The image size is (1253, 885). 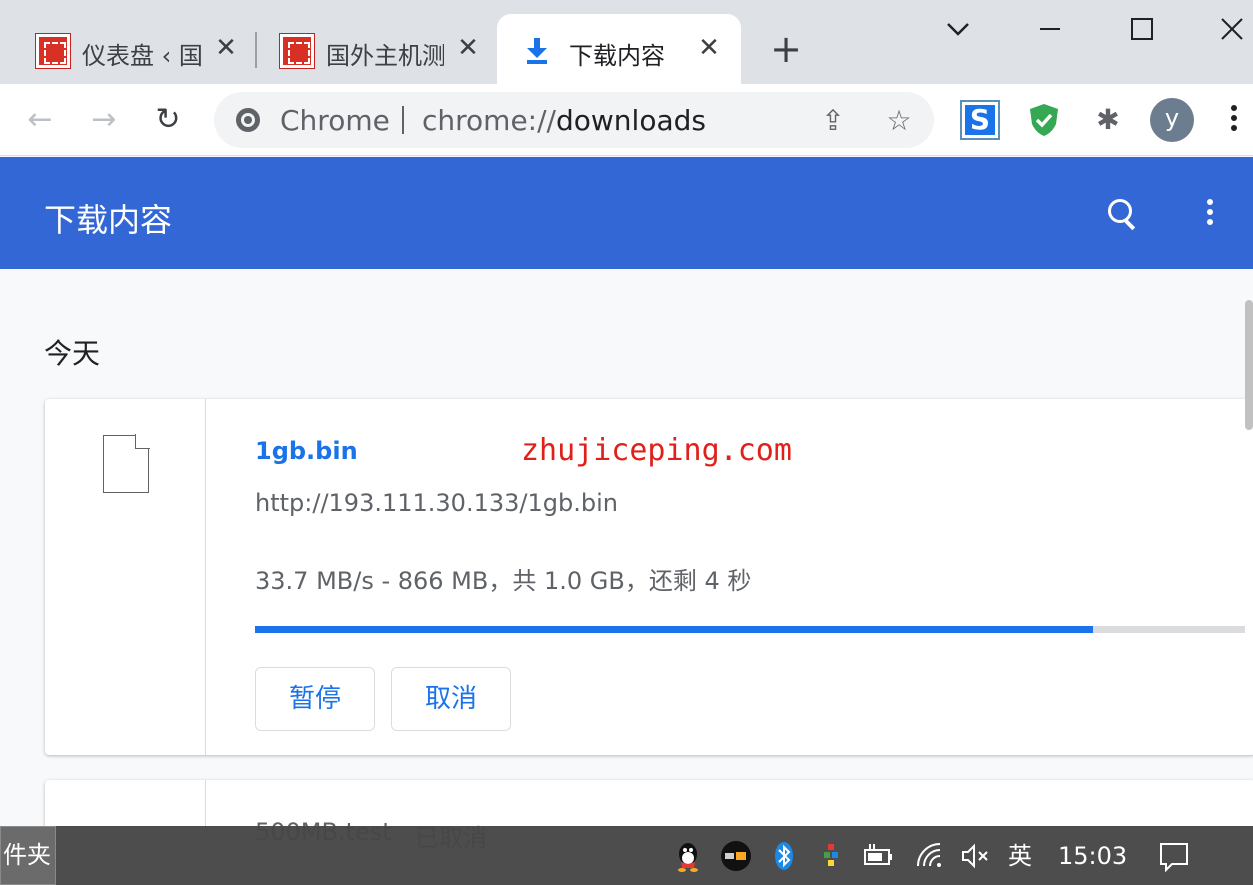 I want to click on pause-button: 暂停, so click(x=315, y=699).